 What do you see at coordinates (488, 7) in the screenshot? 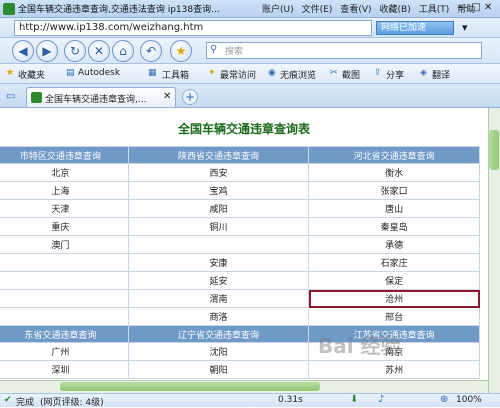
I see `close-button: ✕` at bounding box center [488, 7].